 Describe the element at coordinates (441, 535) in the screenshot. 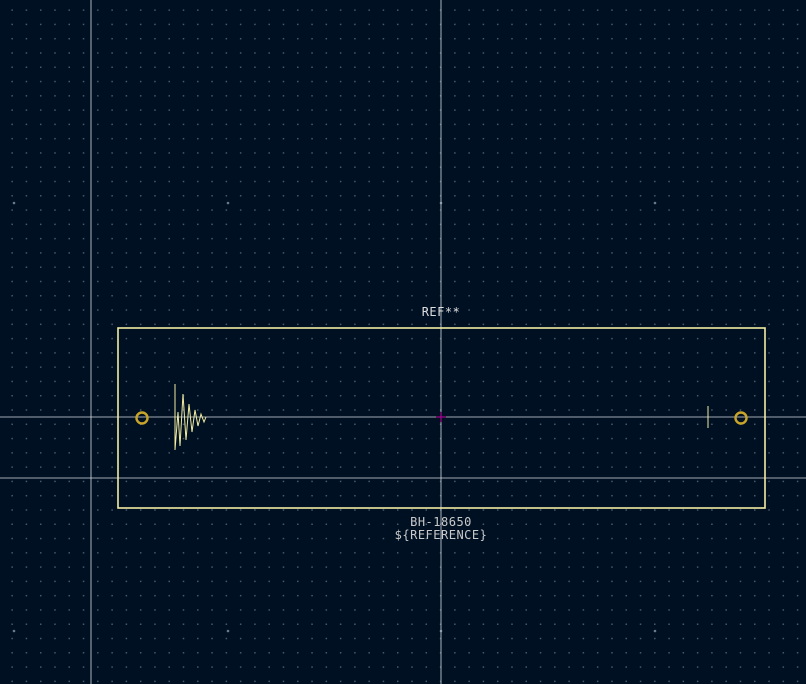

I see `fab-reference-field-label: ${REFERENCE}` at that location.